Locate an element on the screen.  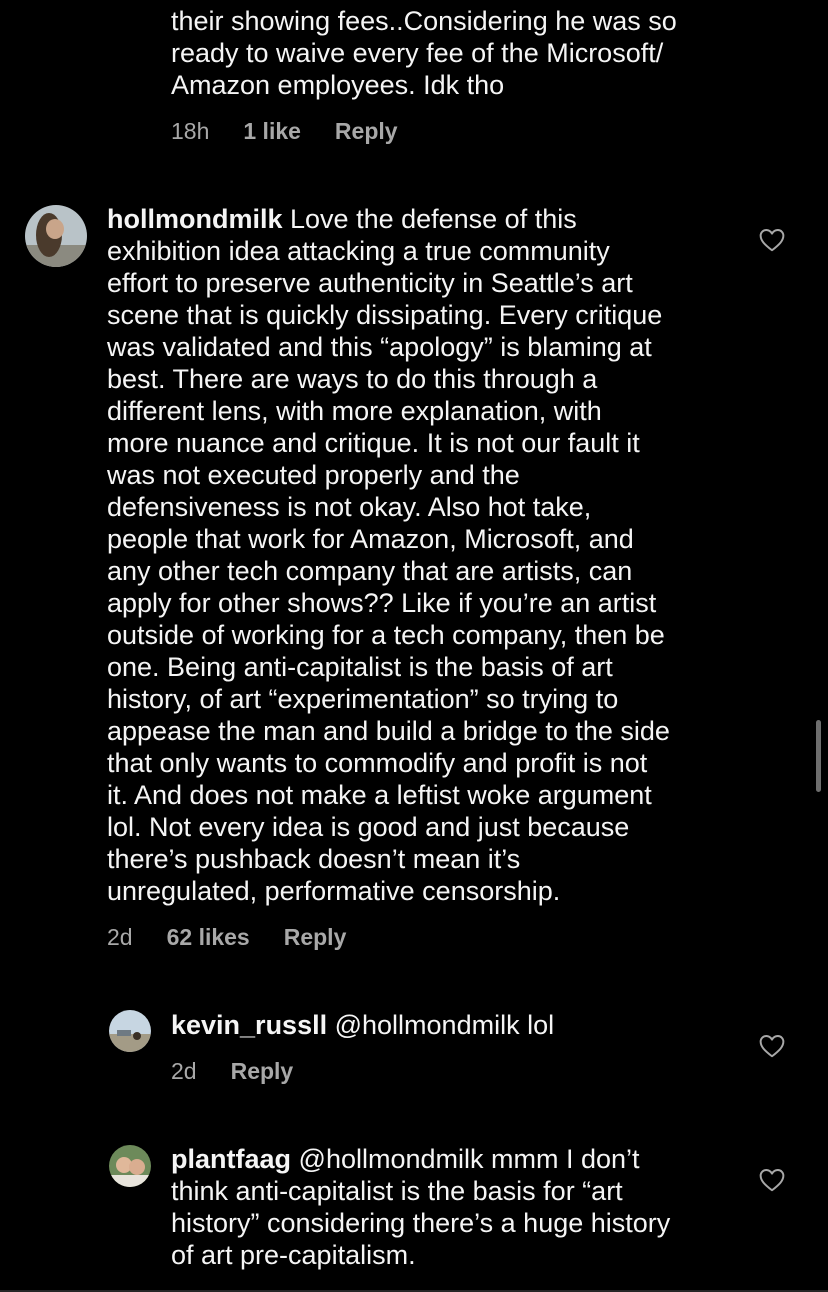
reply-body: kevin_russll @hollmondmilk lol is located at coordinates (451, 1025).